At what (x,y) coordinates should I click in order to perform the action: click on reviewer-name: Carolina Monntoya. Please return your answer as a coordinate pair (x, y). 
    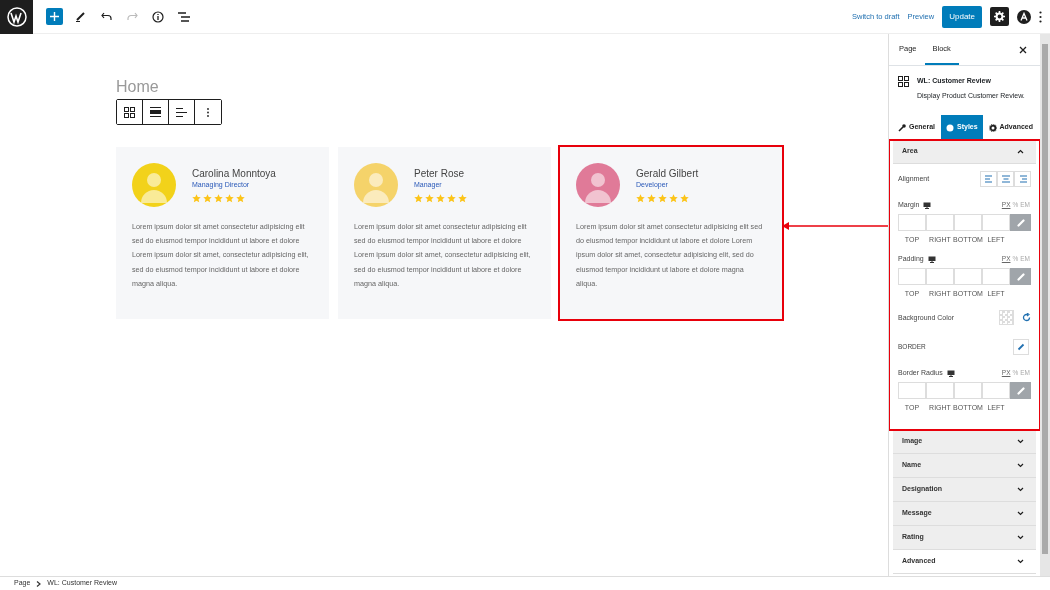
    Looking at the image, I should click on (234, 174).